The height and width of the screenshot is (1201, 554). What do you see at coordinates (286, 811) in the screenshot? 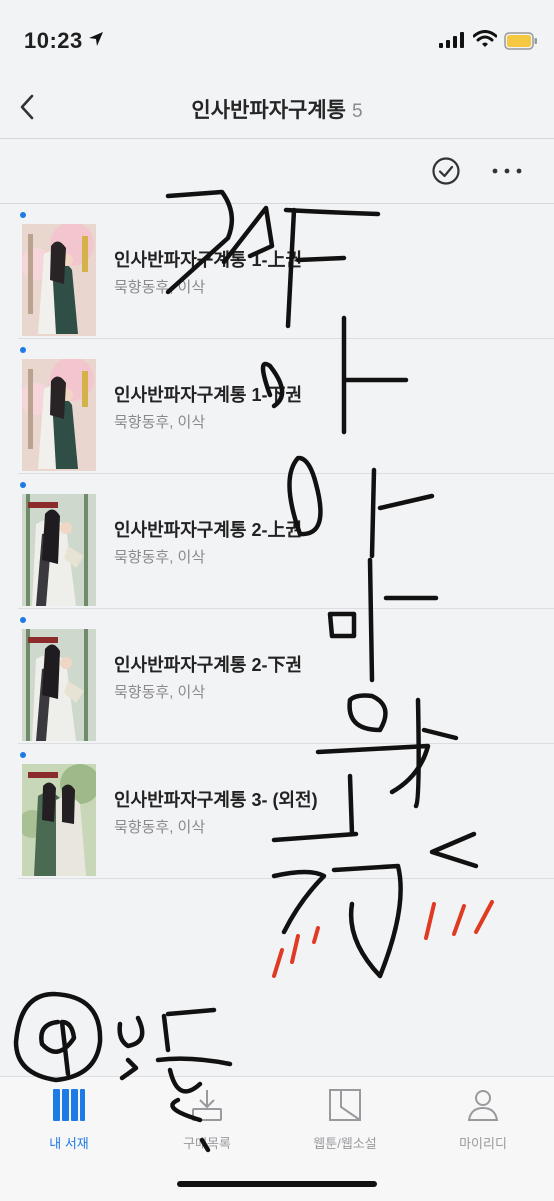
I see `book-item: 인사반파자구계통 3- (외전) 묵향동후, 이삭` at bounding box center [286, 811].